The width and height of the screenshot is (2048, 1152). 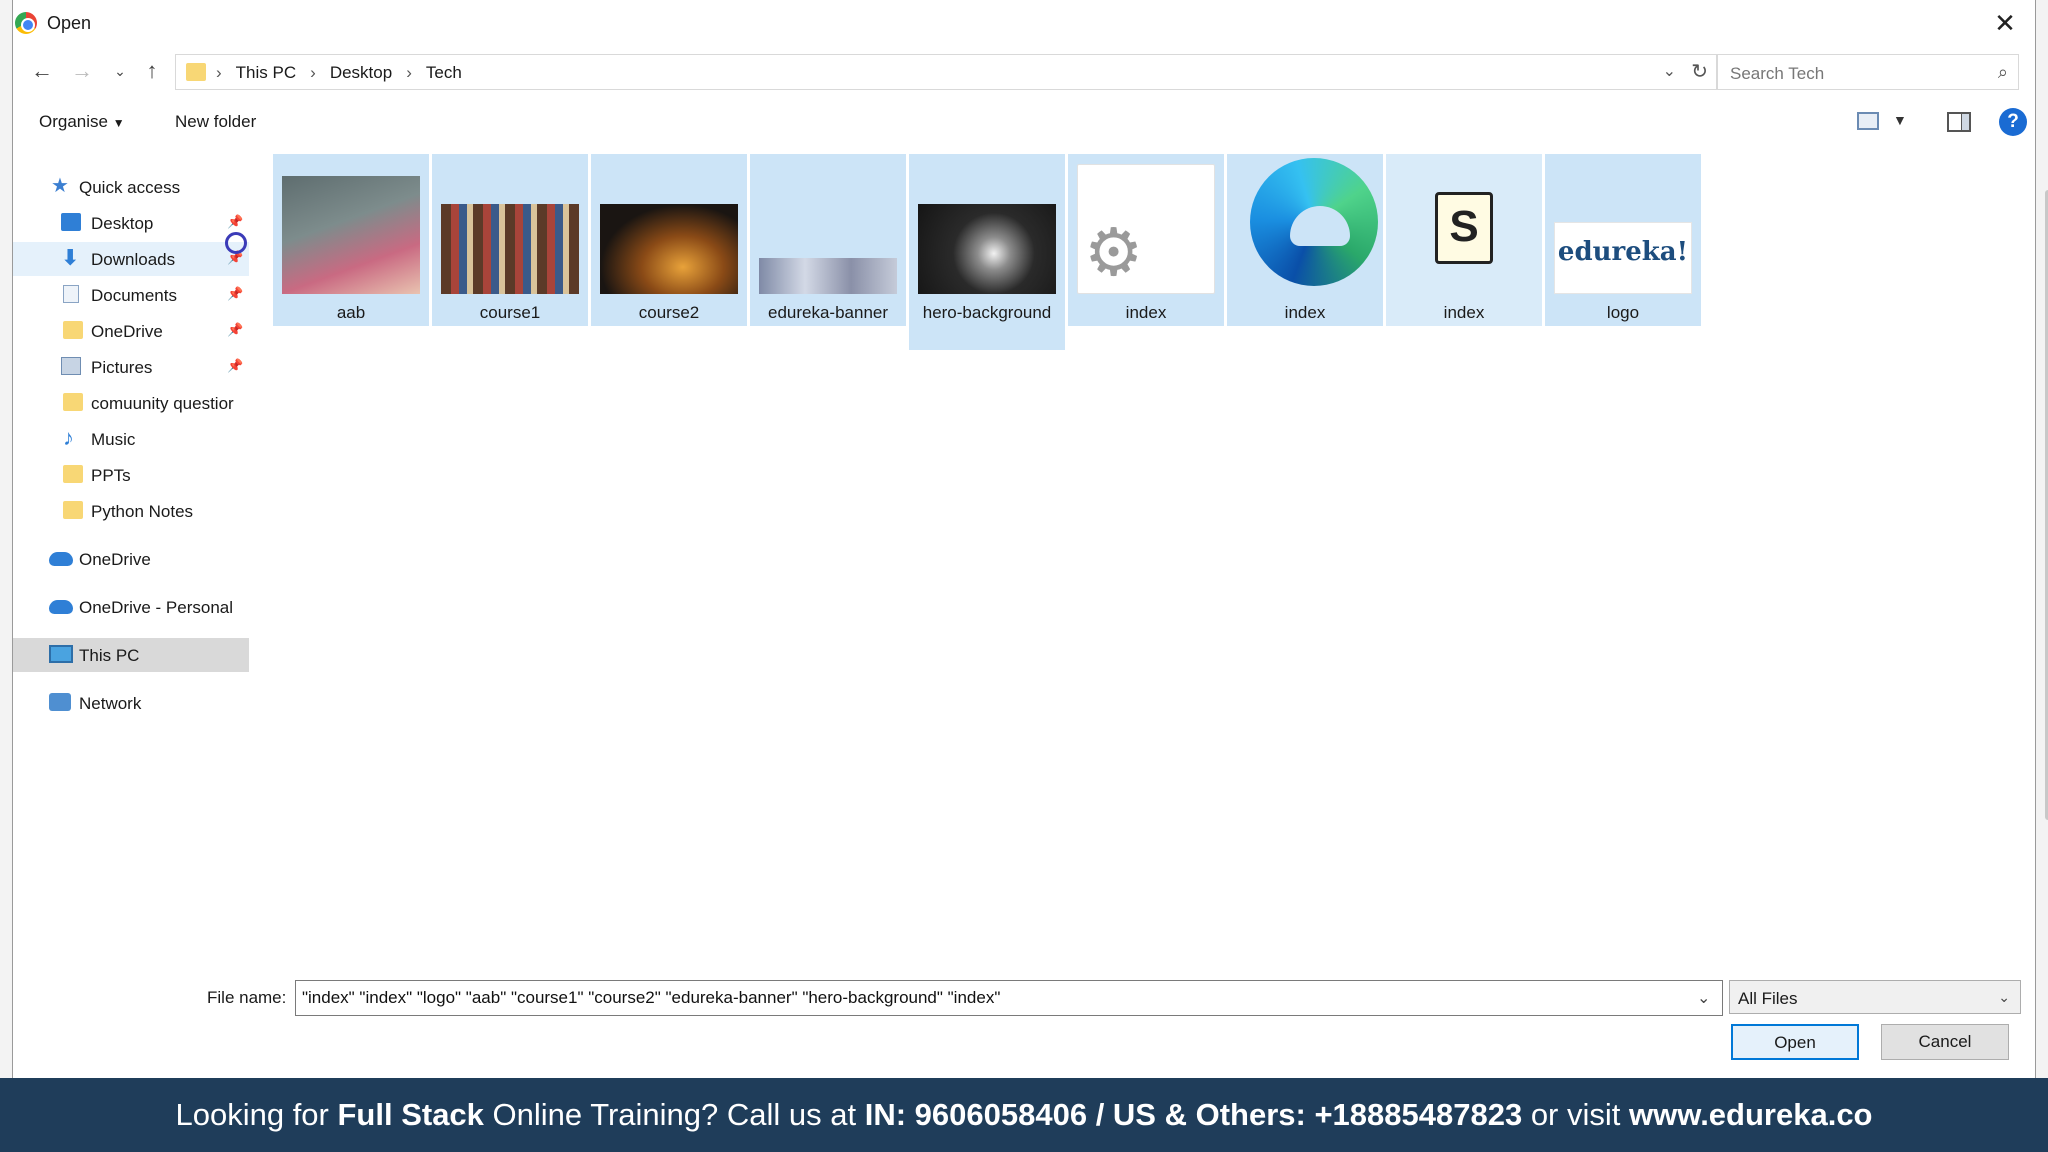 I want to click on search-icon: ⌕, so click(x=2002, y=72).